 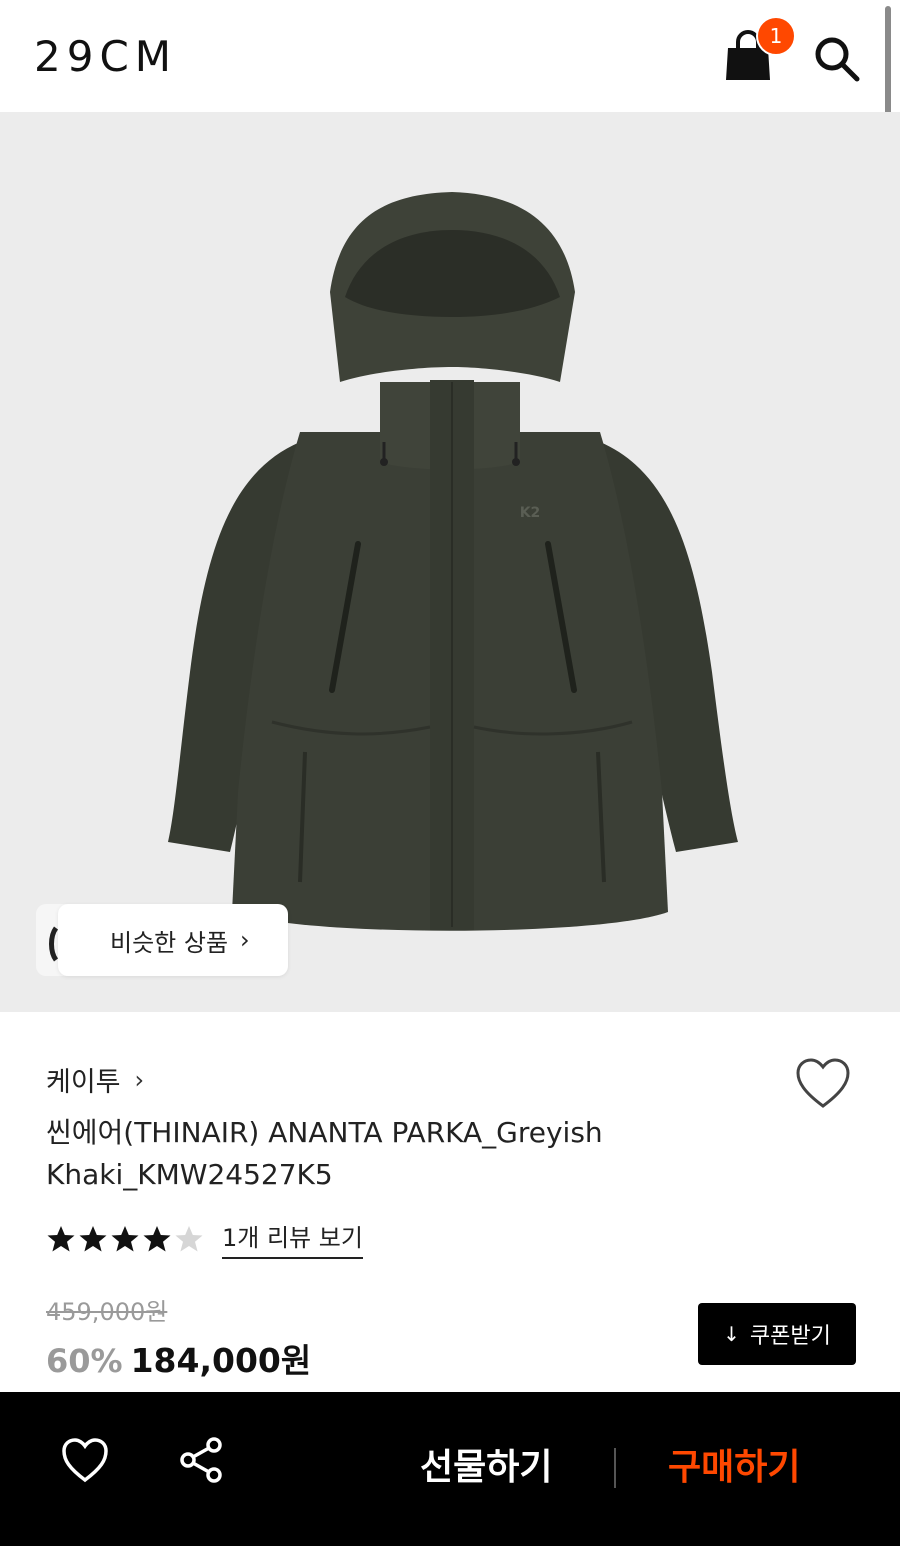 I want to click on rating-row: 1개 리뷰 보기, so click(x=204, y=1238).